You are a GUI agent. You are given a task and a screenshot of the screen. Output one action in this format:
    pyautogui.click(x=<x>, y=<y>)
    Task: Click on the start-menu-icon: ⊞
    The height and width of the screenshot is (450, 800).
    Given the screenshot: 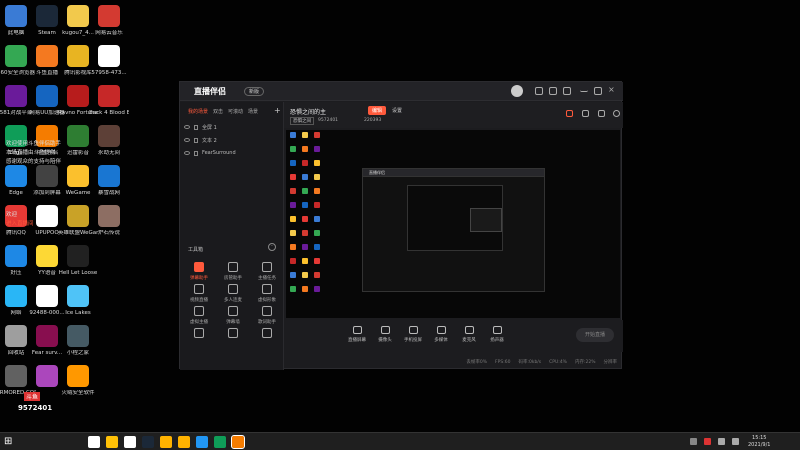 What is the action you would take?
    pyautogui.click(x=10, y=442)
    